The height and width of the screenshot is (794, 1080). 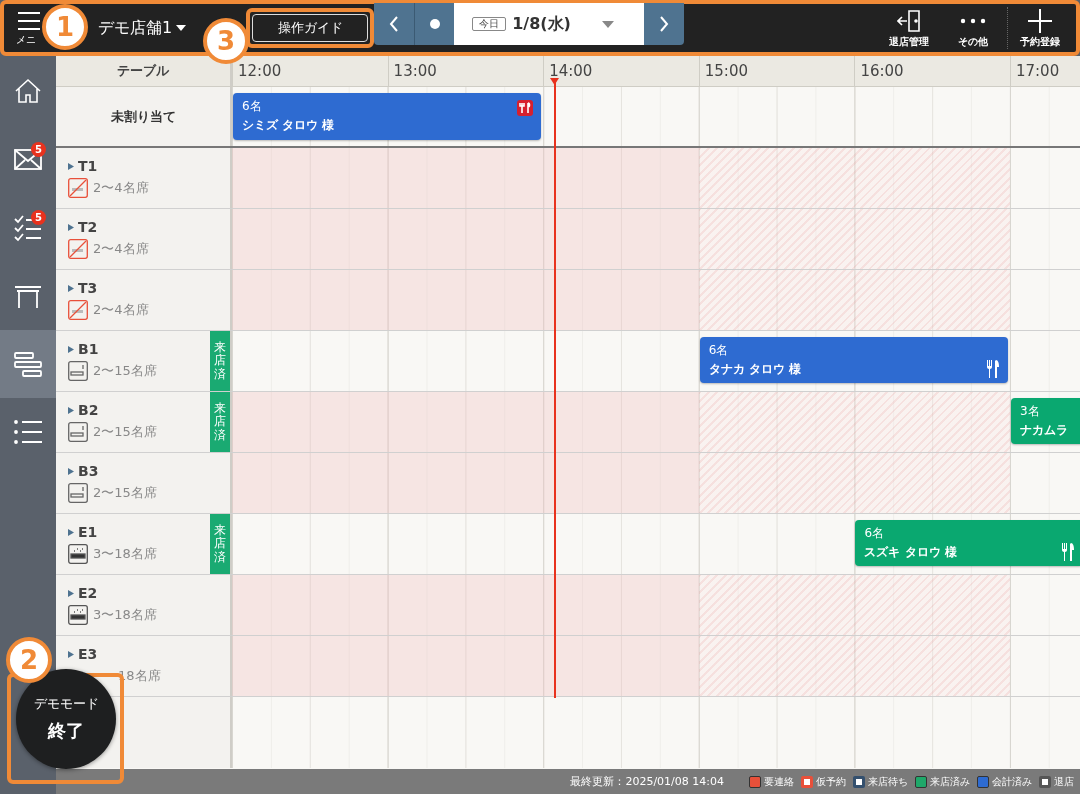 What do you see at coordinates (28, 92) in the screenshot?
I see `home-icon` at bounding box center [28, 92].